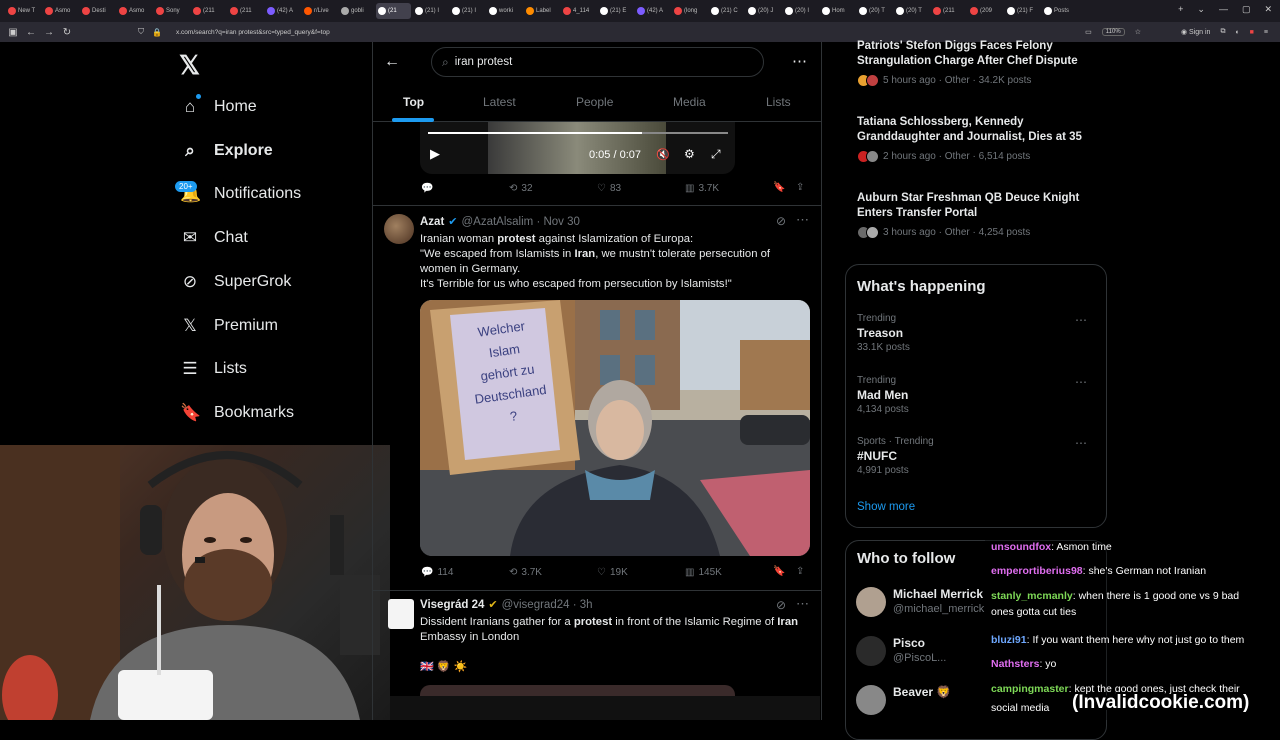 The width and height of the screenshot is (1280, 740). I want to click on back-arrow-icon: ←, so click(392, 62).